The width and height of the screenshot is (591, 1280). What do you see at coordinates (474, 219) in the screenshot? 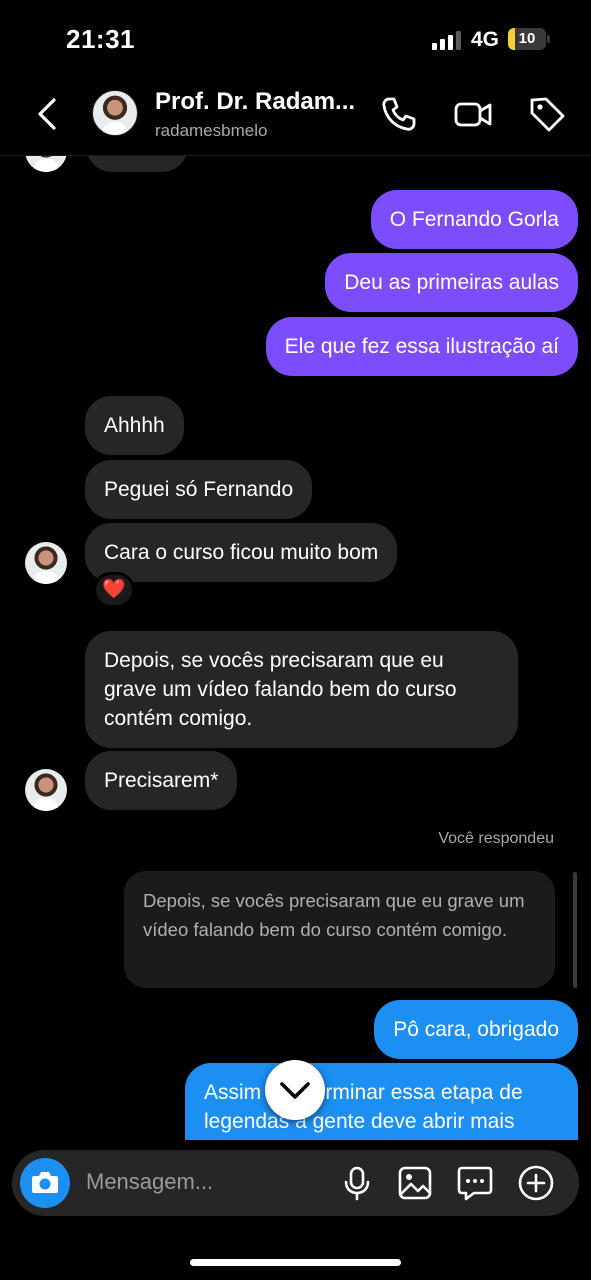
I see `outgoing-message: O Fernando Gorla` at bounding box center [474, 219].